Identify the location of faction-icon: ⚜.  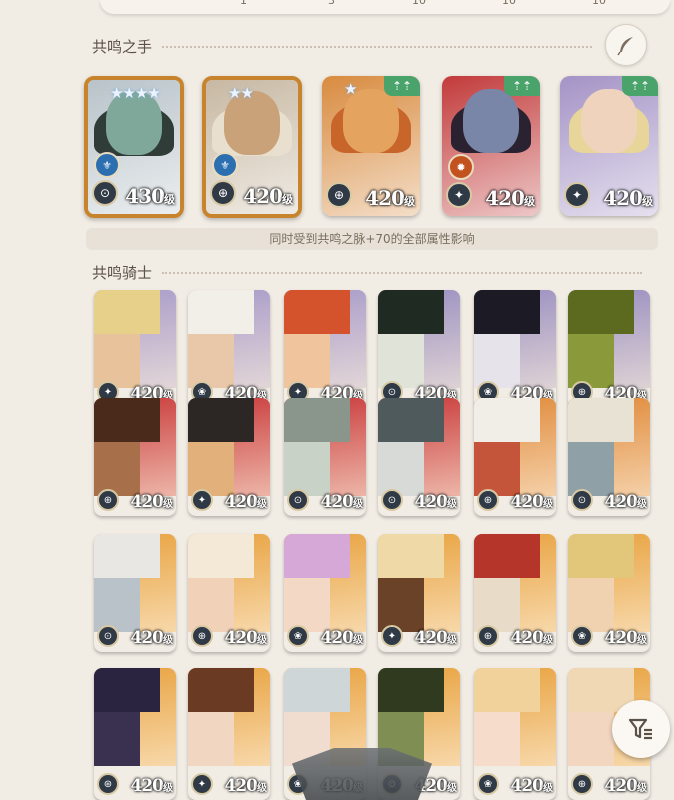
(107, 165).